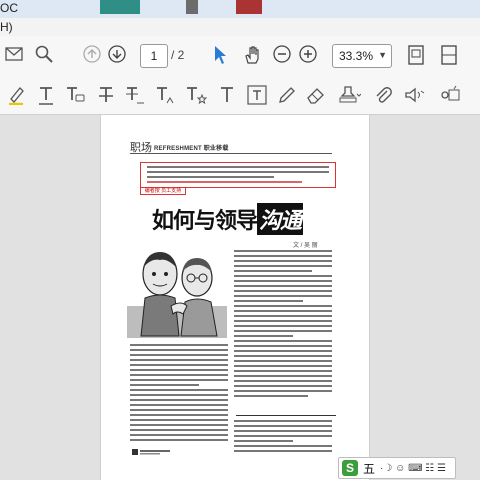  What do you see at coordinates (220, 55) in the screenshot?
I see `select-cursor-icon` at bounding box center [220, 55].